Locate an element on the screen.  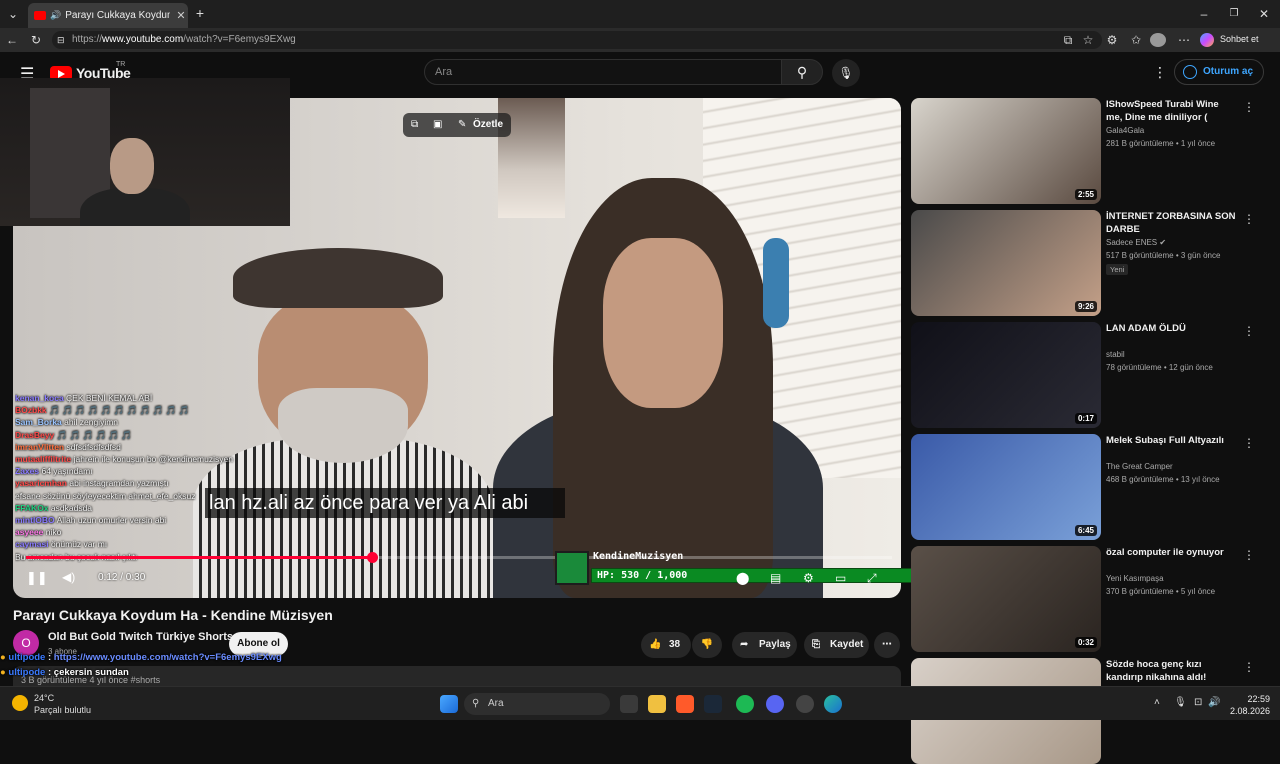
extensions-icon: ⚙ is located at coordinates (1112, 40).